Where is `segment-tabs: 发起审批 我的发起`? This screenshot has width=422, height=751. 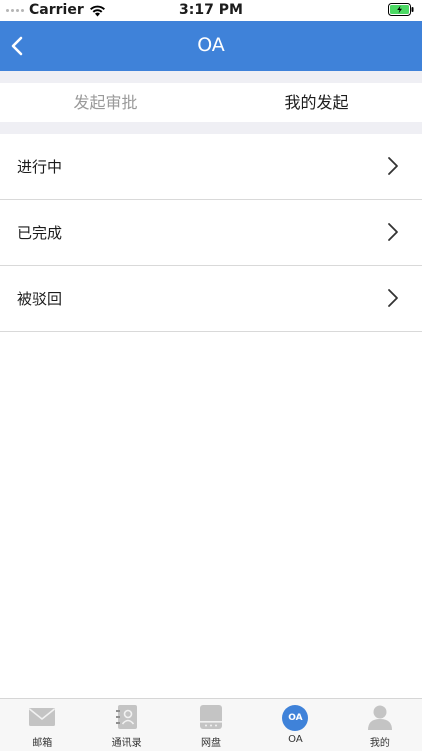 segment-tabs: 发起审批 我的发起 is located at coordinates (211, 102).